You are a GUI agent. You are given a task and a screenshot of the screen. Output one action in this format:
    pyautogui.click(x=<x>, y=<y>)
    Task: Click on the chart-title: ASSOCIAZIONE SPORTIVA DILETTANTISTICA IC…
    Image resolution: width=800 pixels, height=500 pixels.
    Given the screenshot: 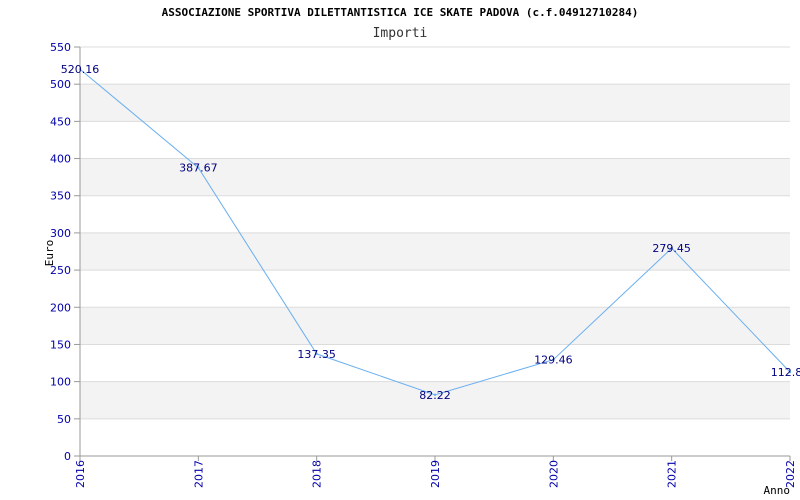 What is the action you would take?
    pyautogui.click(x=400, y=12)
    